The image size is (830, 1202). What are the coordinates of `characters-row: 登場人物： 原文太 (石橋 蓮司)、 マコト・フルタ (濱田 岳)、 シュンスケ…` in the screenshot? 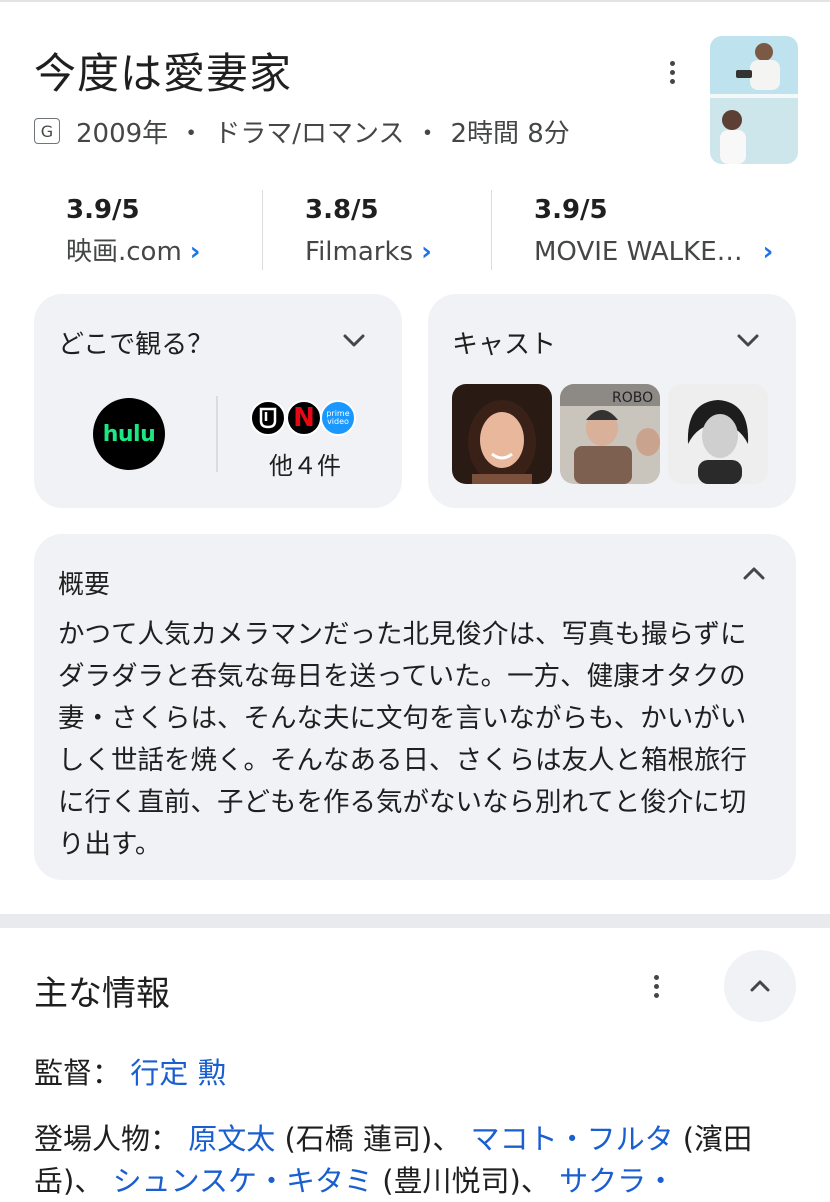 It's located at (414, 1160).